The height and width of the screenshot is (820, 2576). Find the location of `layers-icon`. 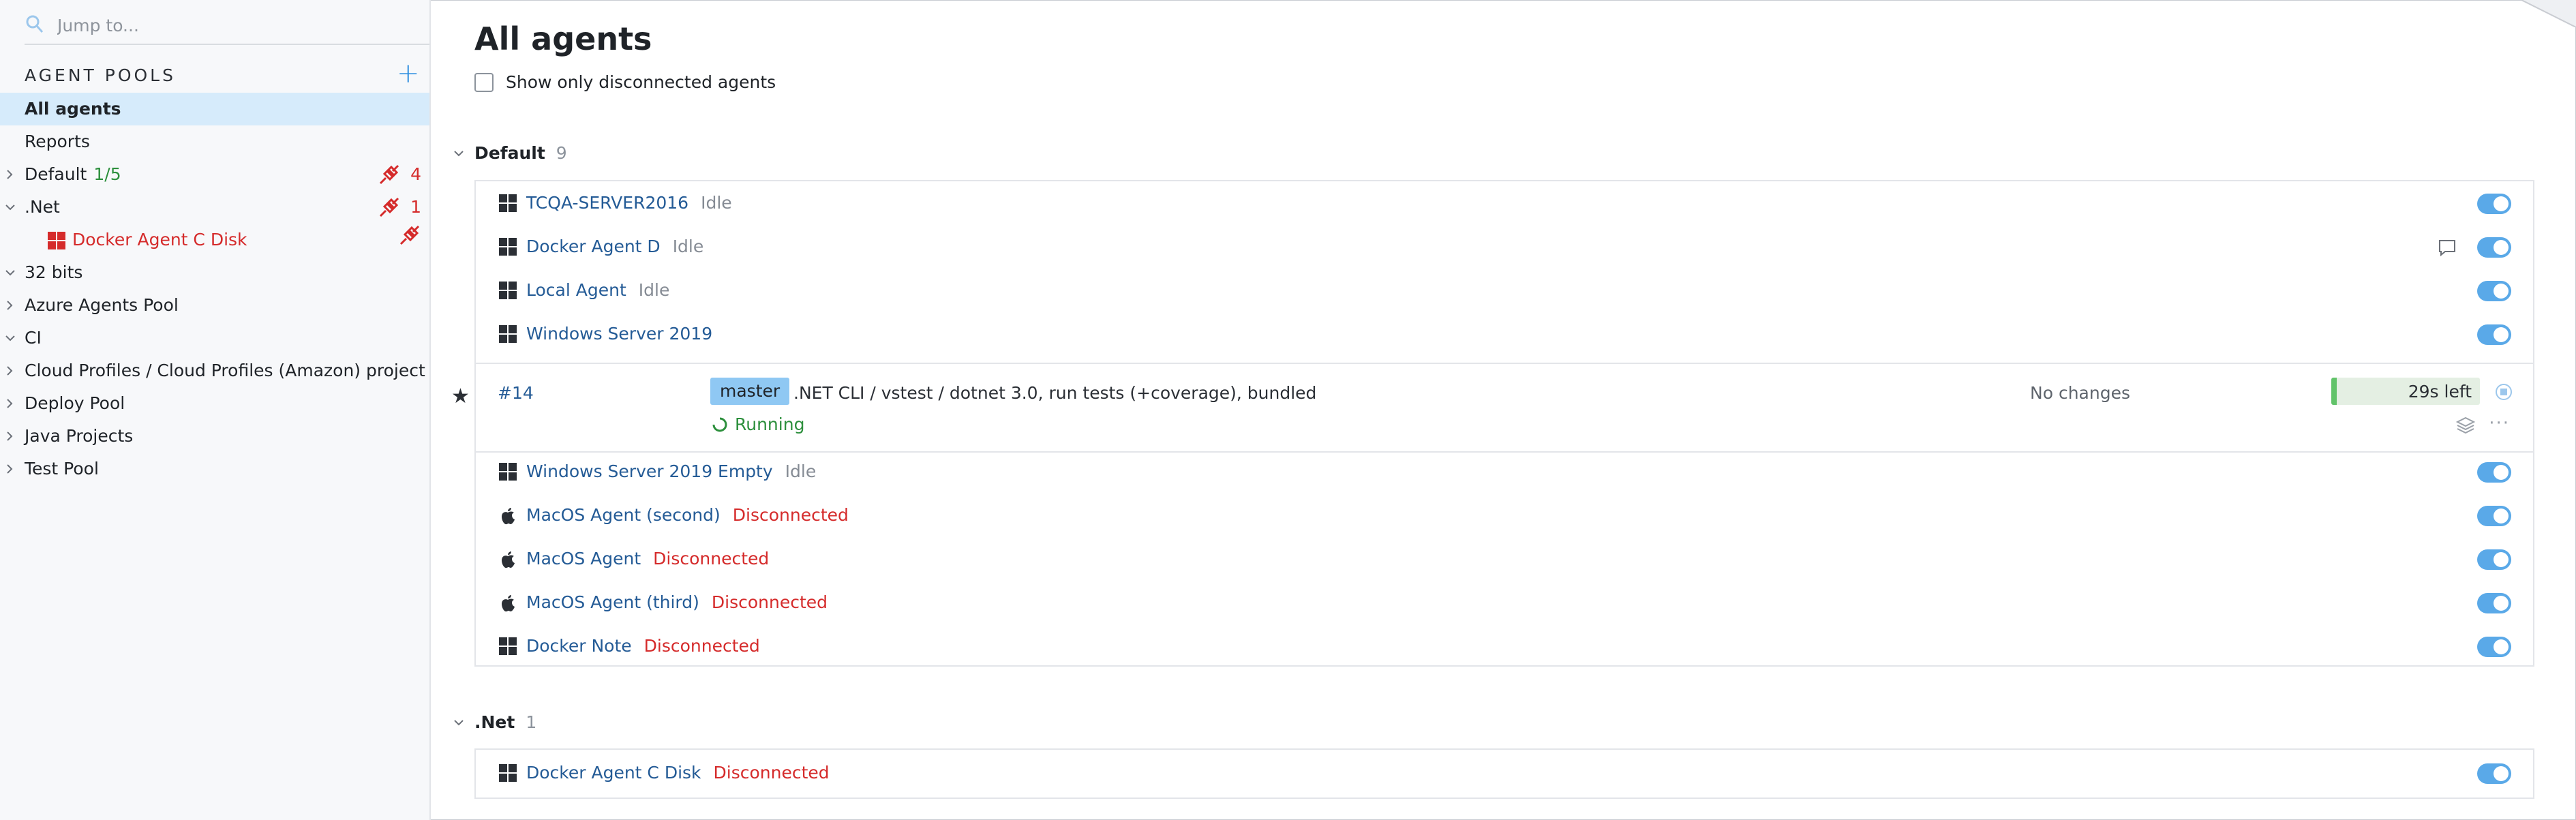

layers-icon is located at coordinates (2465, 425).